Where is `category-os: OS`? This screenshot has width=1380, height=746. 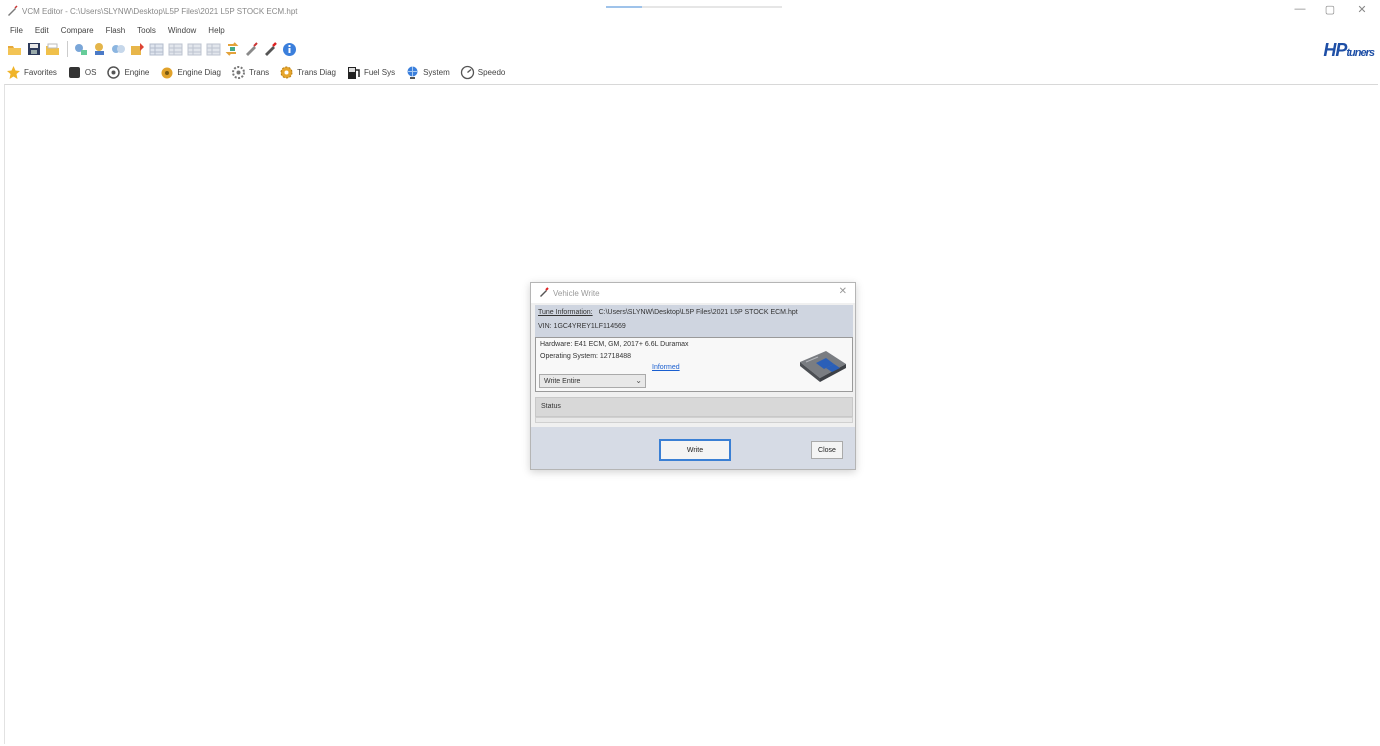 category-os: OS is located at coordinates (82, 72).